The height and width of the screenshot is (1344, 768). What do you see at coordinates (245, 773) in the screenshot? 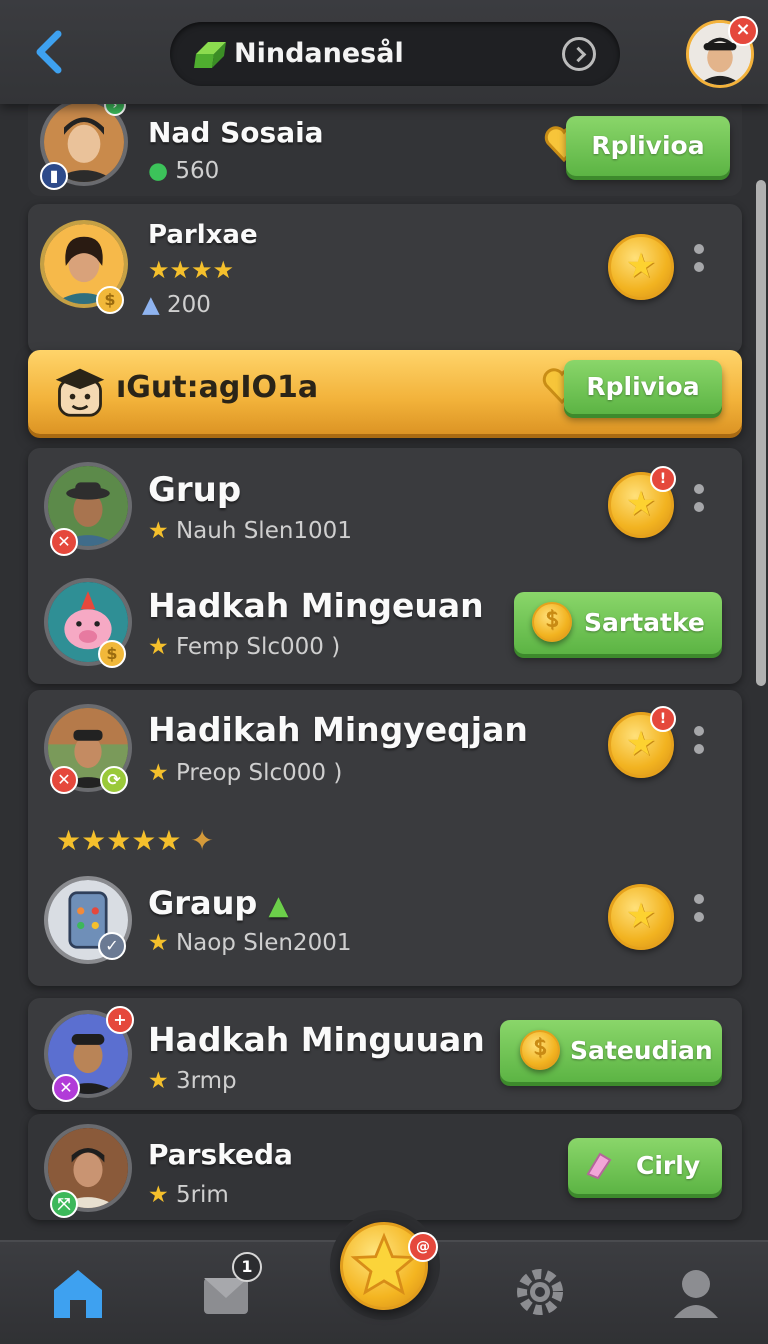
I see `player-subtitle: ★ Preop Slc000 )` at bounding box center [245, 773].